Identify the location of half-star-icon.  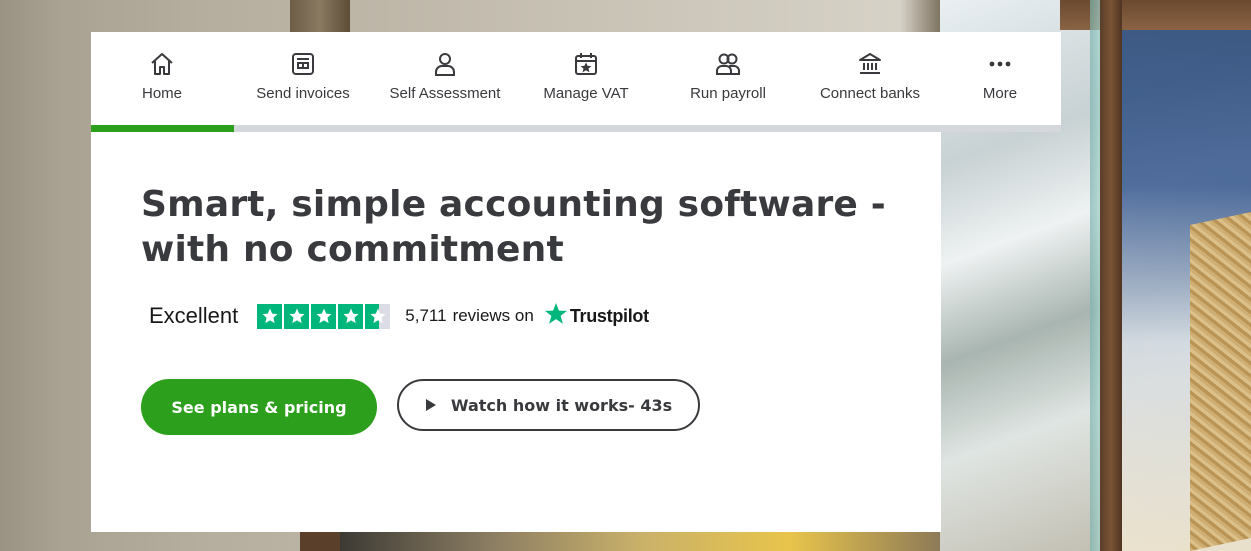
(378, 316).